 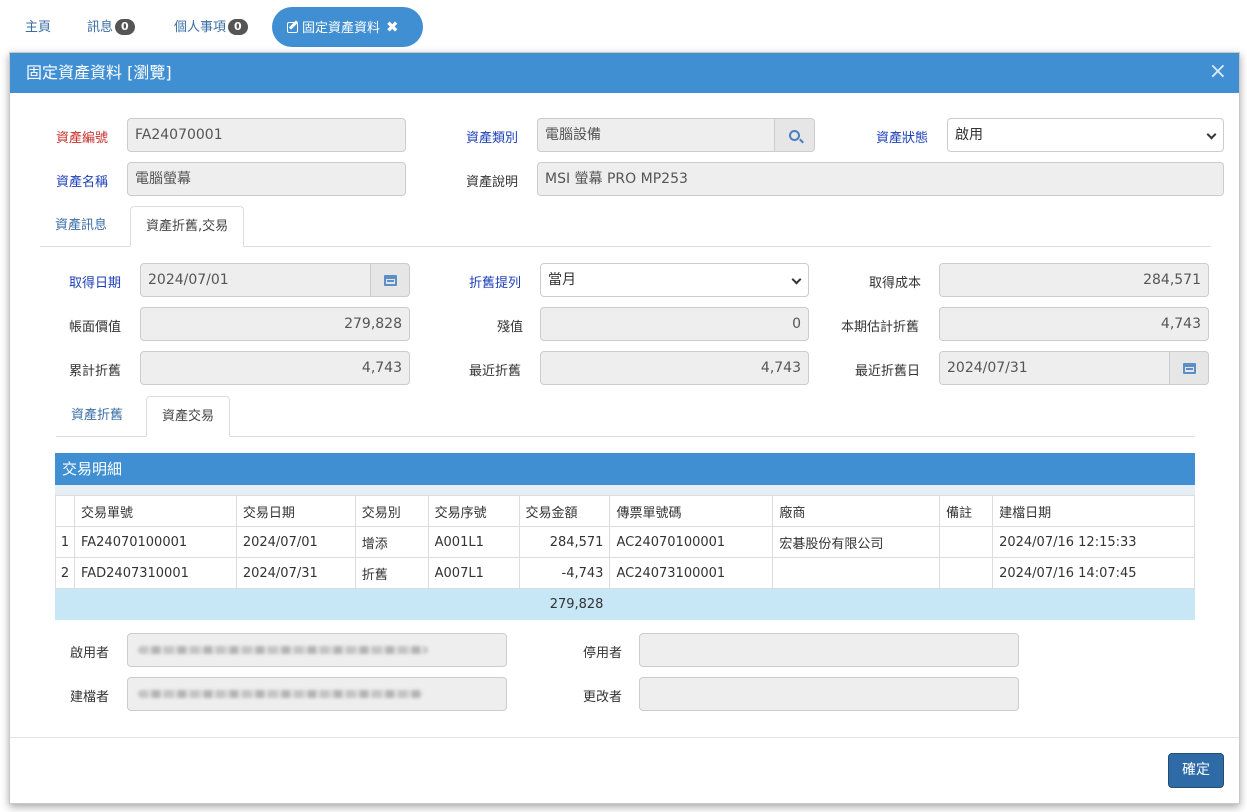 What do you see at coordinates (82, 138) in the screenshot?
I see `asset-no-label: 資產編號` at bounding box center [82, 138].